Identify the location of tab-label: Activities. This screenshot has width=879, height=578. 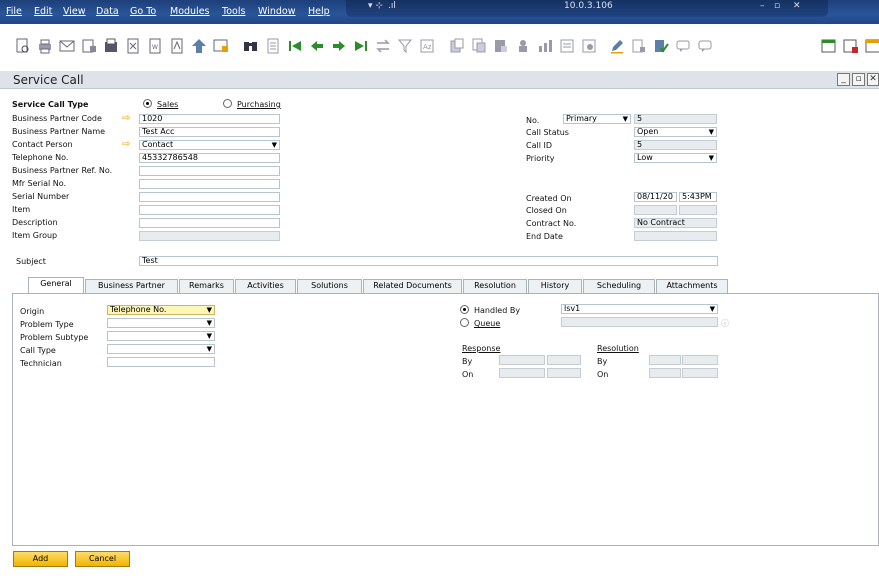
(265, 285).